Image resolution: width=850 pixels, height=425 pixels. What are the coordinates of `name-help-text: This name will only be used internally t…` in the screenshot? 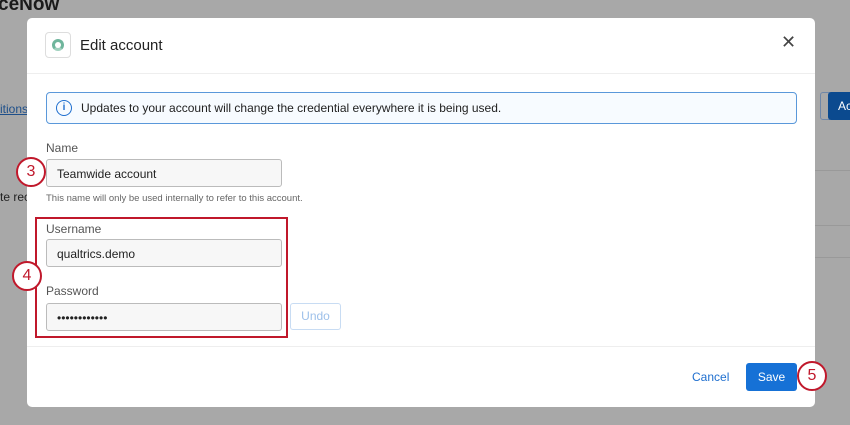 It's located at (174, 198).